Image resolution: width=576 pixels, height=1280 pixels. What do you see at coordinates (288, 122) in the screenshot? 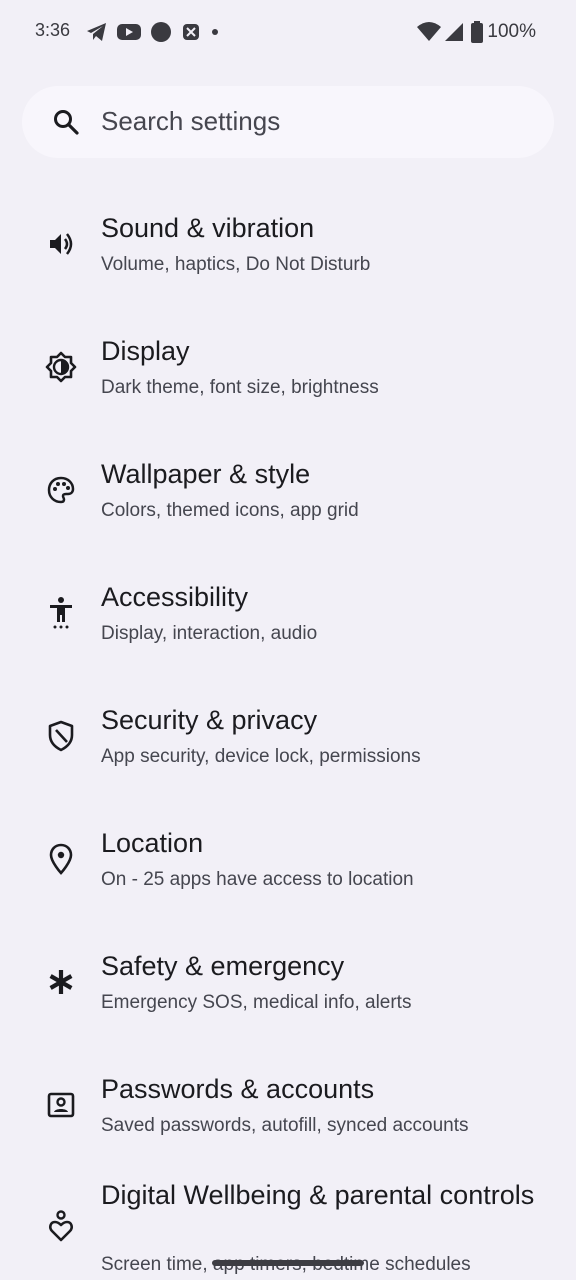
I see `search-bar: Search settings` at bounding box center [288, 122].